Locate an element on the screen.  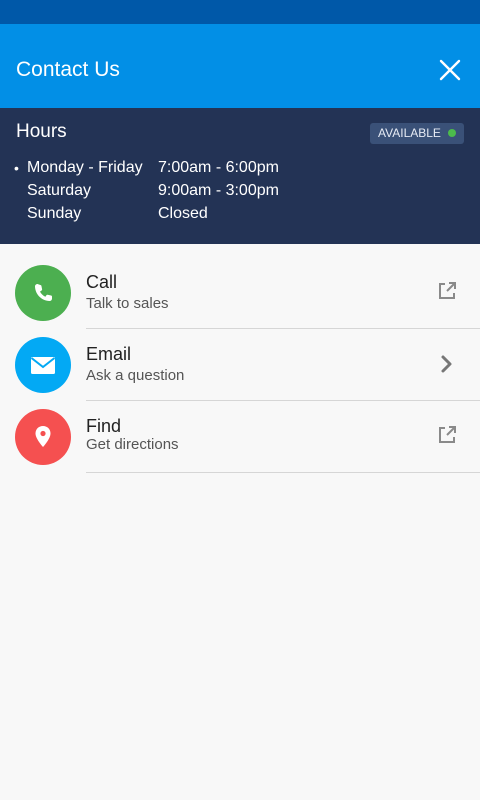
contact-title: Find is located at coordinates (104, 426).